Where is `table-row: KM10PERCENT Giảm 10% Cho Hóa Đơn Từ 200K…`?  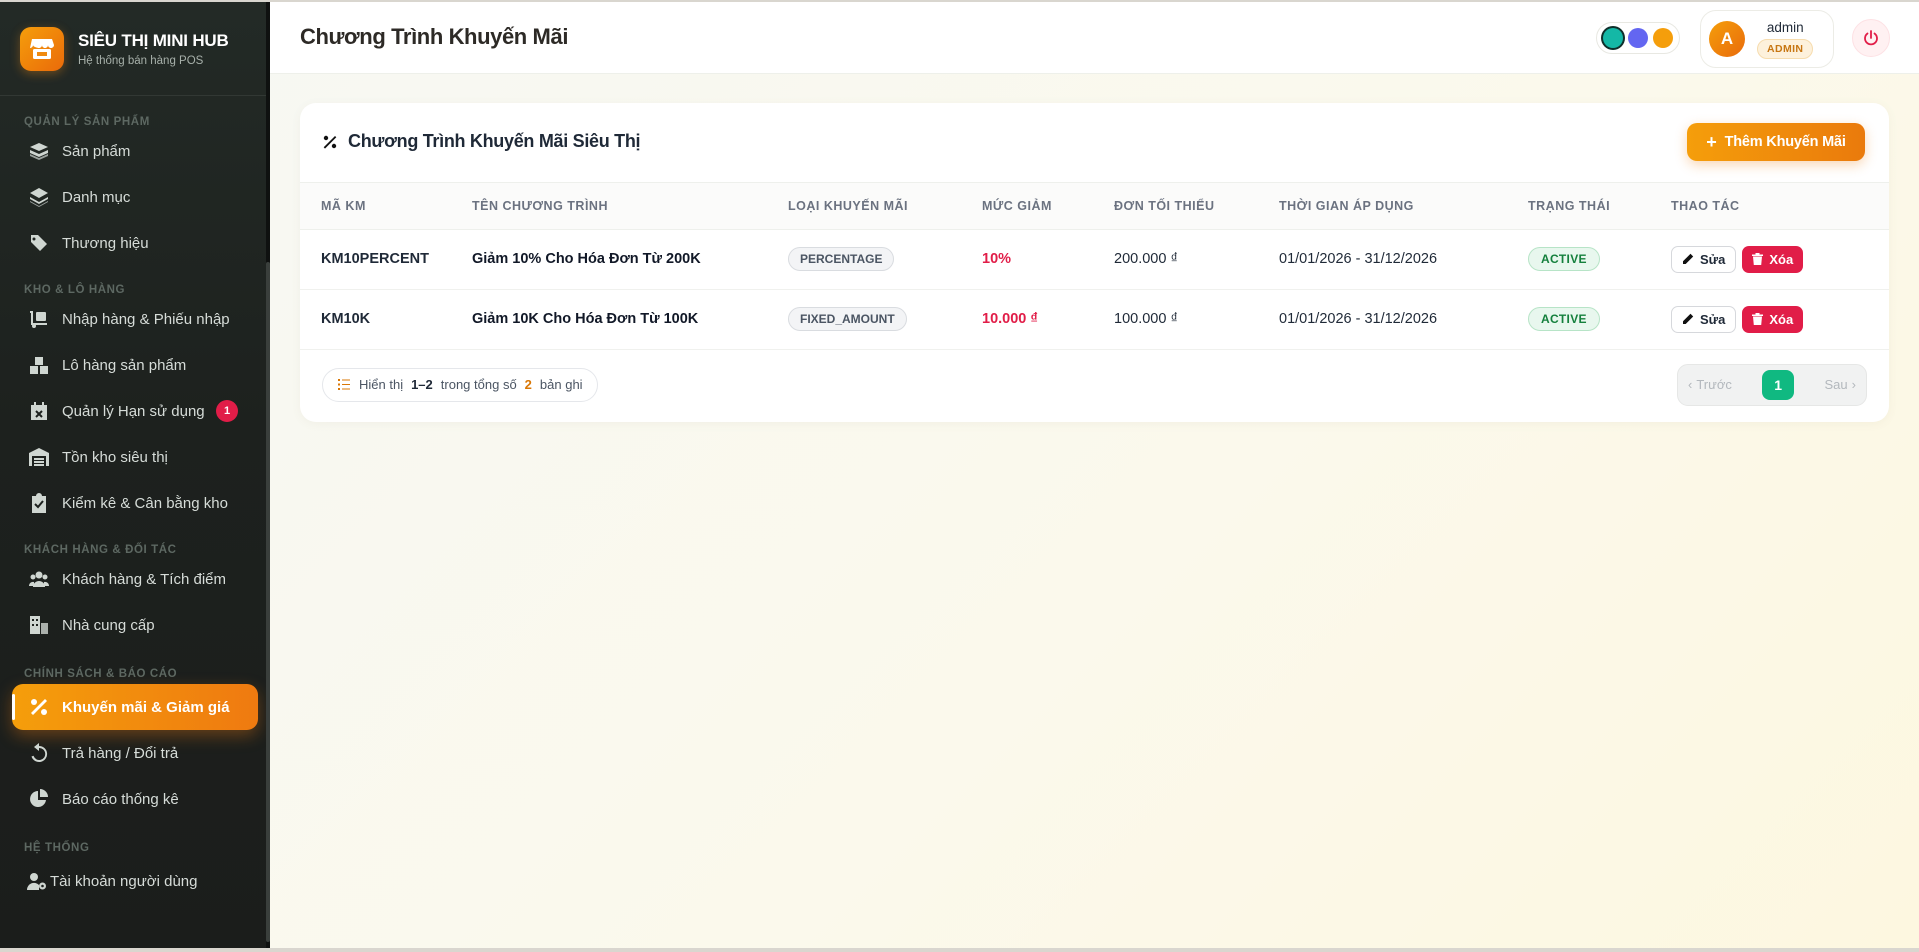 table-row: KM10PERCENT Giảm 10% Cho Hóa Đơn Từ 200K… is located at coordinates (1094, 259).